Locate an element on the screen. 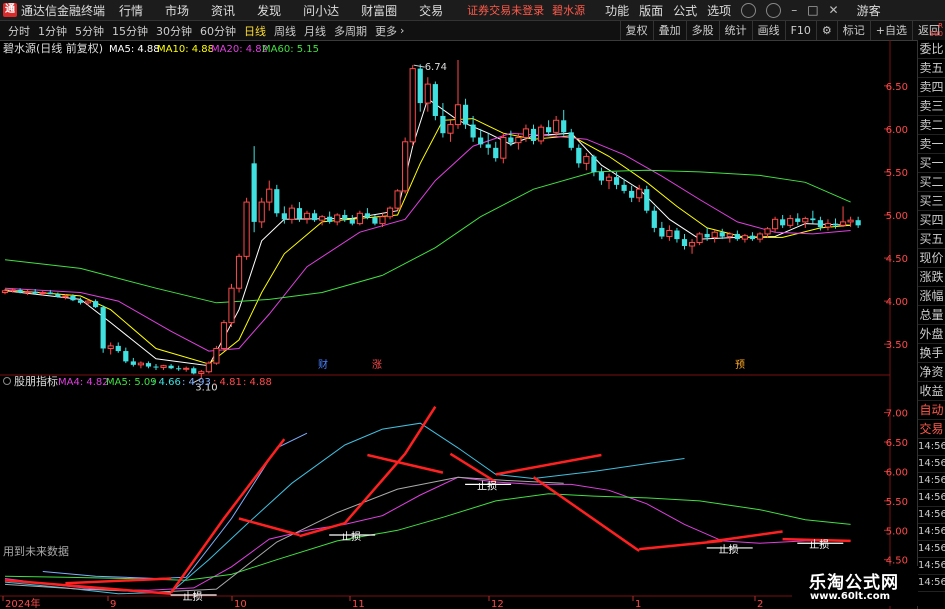 This screenshot has width=945, height=609. login-warning: 证券交易未登录 is located at coordinates (505, 10).